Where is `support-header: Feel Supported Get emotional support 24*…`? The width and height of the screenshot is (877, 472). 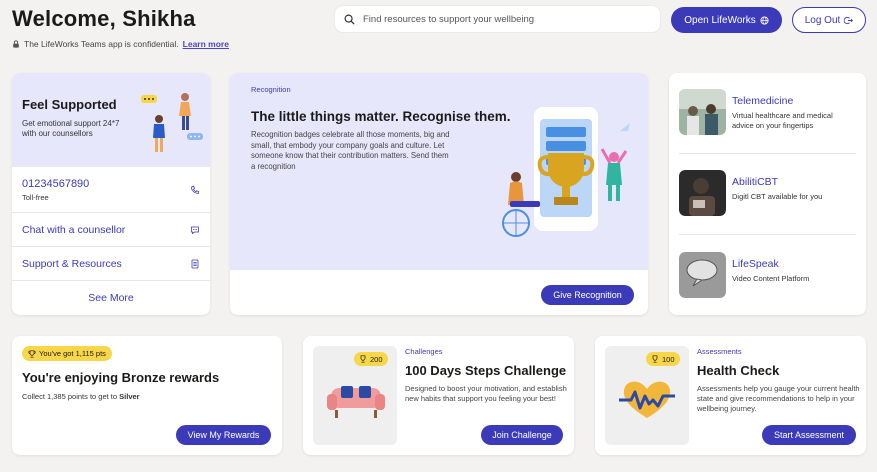
support-header: Feel Supported Get emotional support 24*… is located at coordinates (111, 120).